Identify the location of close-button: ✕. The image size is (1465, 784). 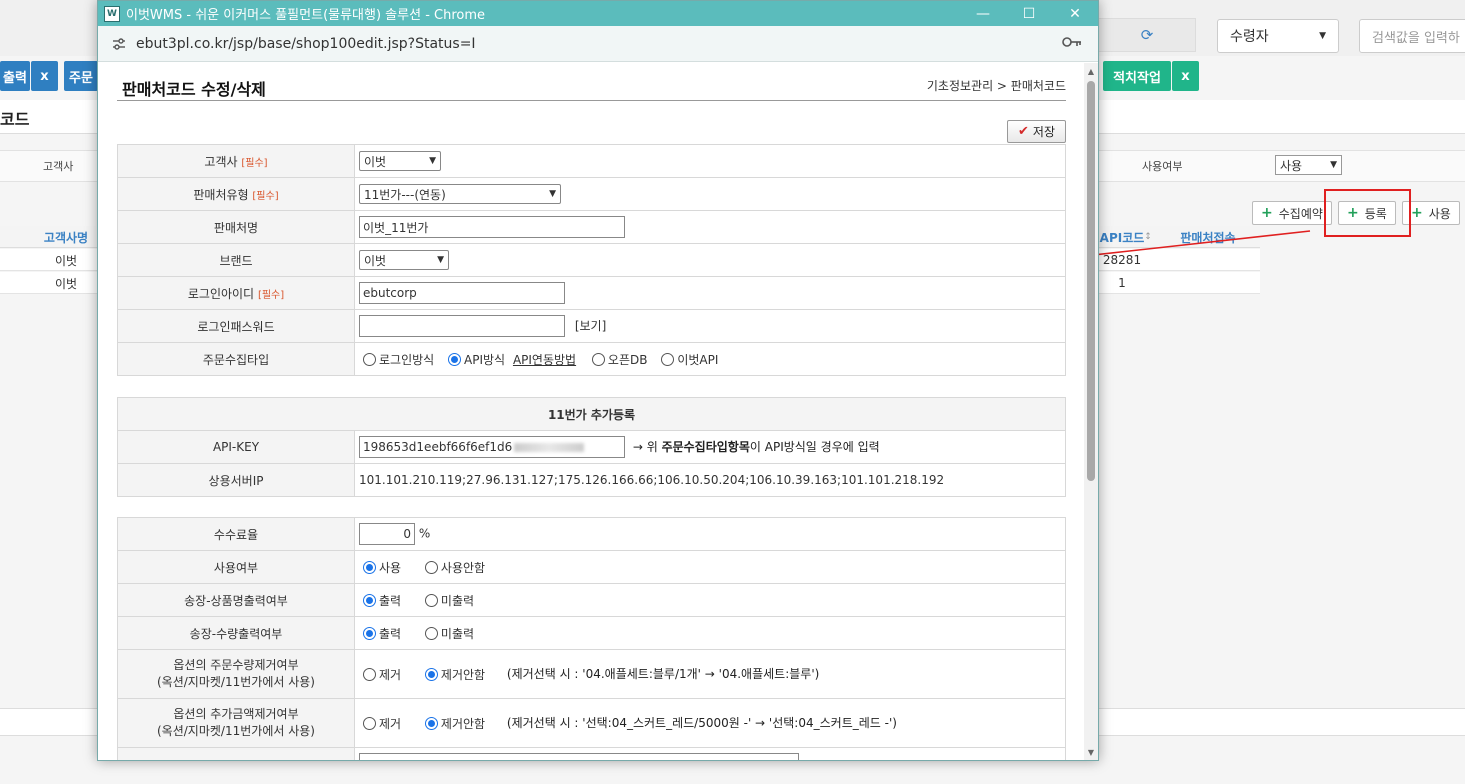
(1075, 13).